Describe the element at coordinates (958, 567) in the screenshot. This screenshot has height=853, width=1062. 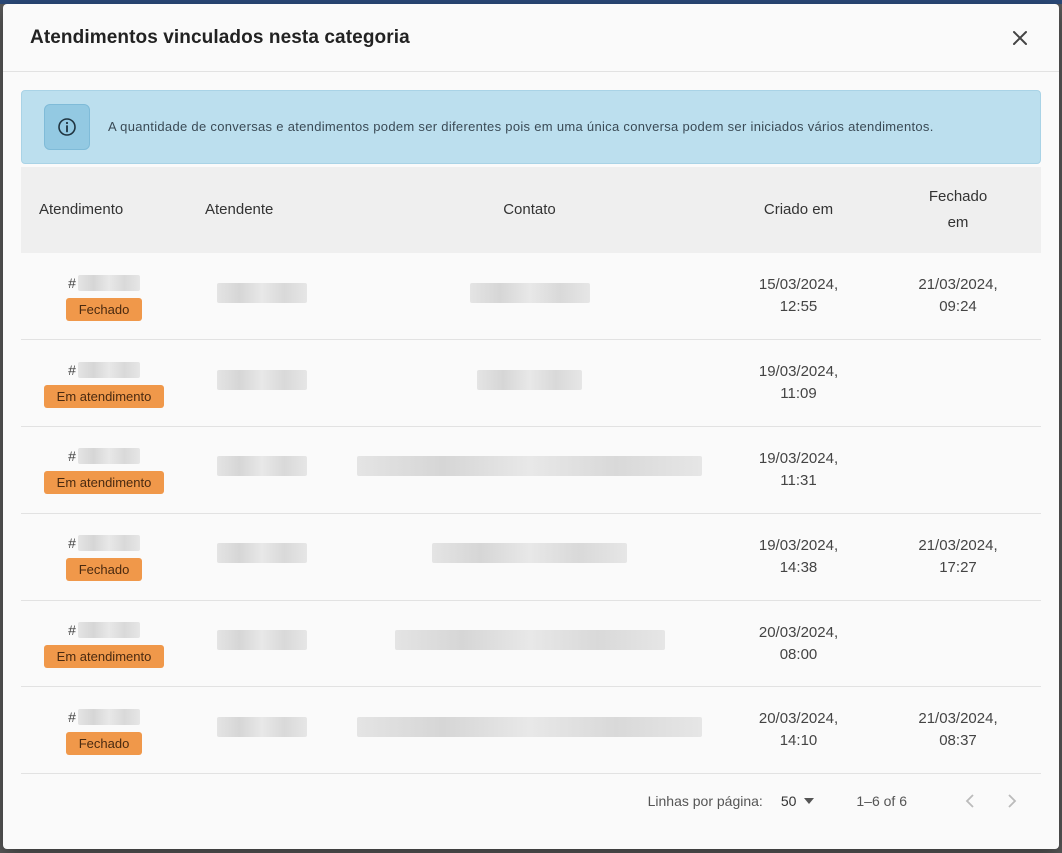
I see `closed-time: 17:27` at that location.